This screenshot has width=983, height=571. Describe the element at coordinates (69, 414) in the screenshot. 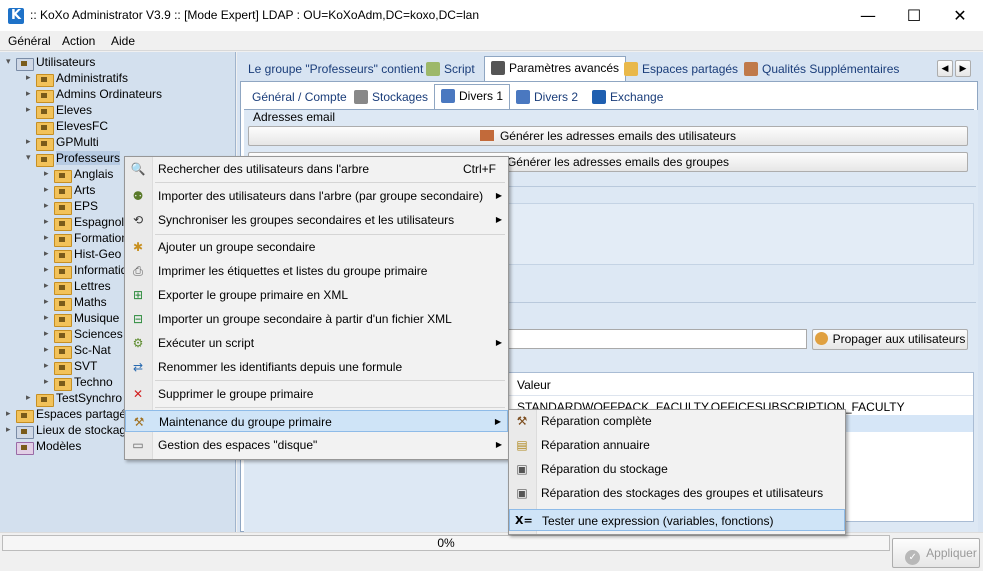

I see `tree-root-shared-spaces: ▸ Espaces partagés` at that location.